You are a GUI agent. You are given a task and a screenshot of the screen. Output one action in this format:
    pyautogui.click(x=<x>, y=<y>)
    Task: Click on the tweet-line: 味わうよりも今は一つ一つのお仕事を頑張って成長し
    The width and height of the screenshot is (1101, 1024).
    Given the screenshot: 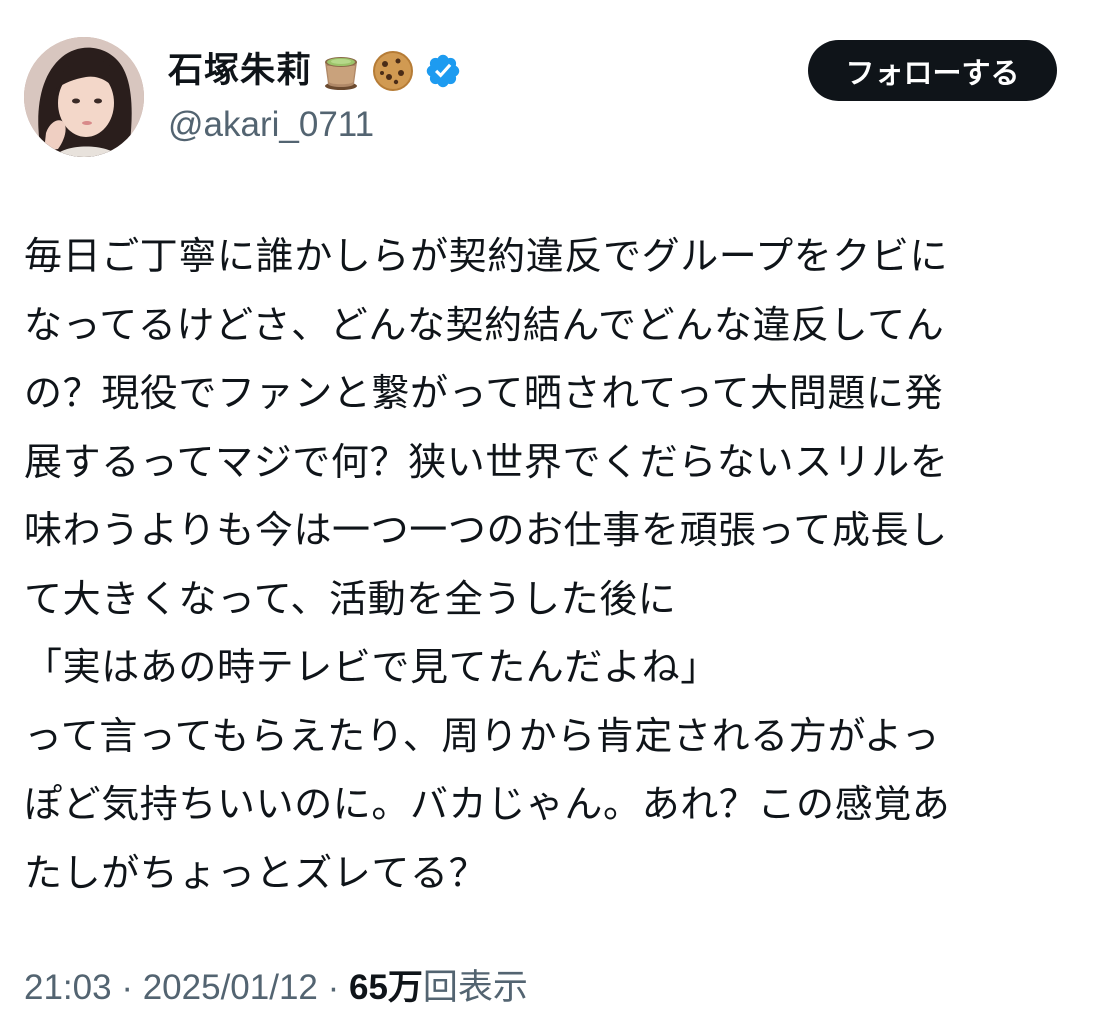 What is the action you would take?
    pyautogui.click(x=486, y=530)
    